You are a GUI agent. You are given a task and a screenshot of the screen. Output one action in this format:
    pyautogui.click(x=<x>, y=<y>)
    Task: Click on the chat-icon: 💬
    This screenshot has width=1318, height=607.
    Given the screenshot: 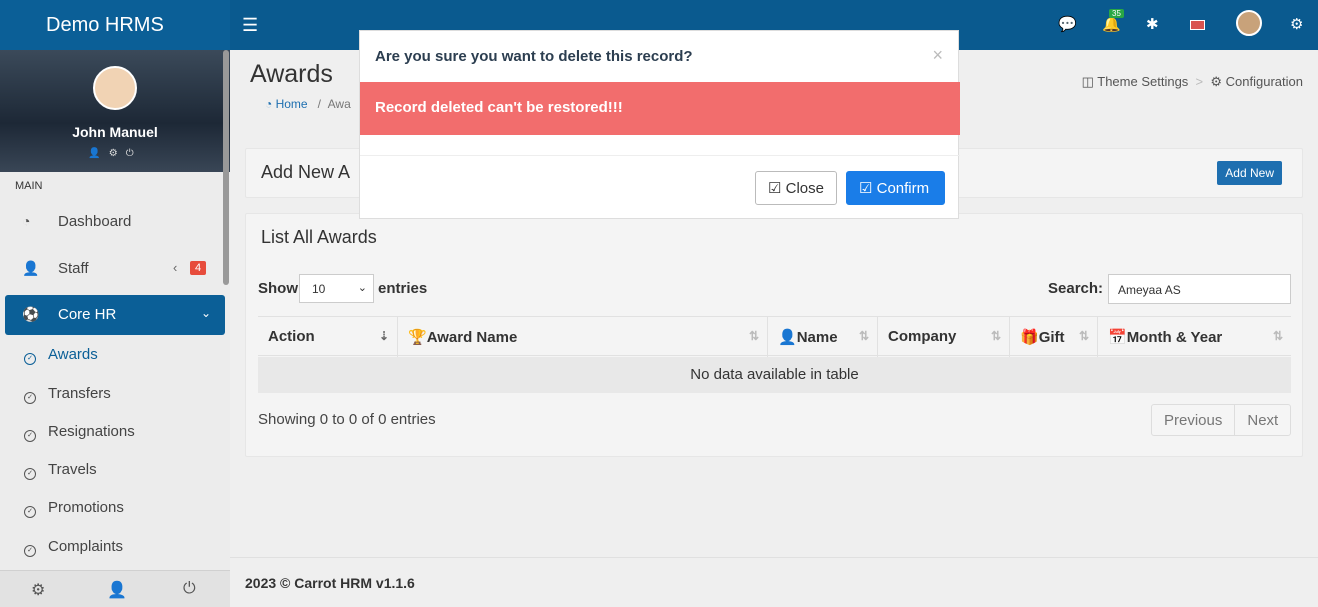 What is the action you would take?
    pyautogui.click(x=1067, y=24)
    